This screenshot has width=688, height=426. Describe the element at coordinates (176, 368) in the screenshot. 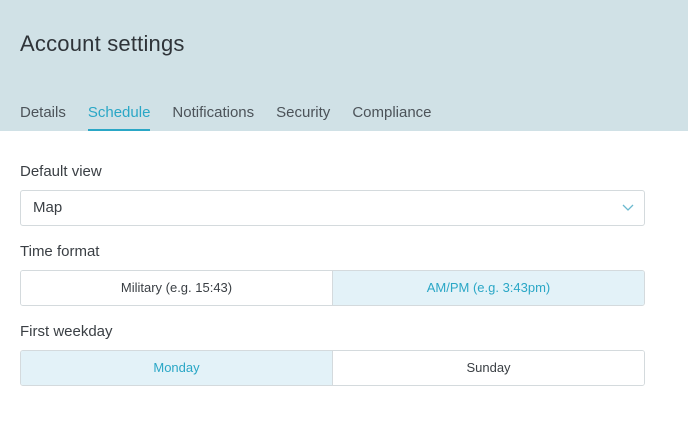

I see `first-weekday-monday-button: Monday` at that location.